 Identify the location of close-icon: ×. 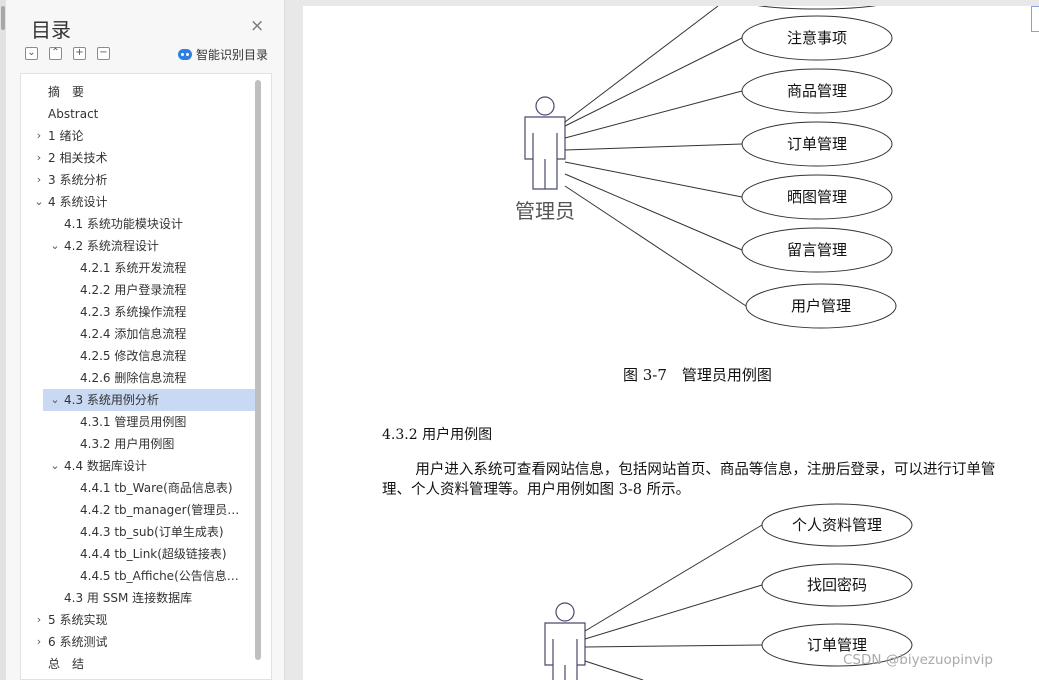
(257, 26).